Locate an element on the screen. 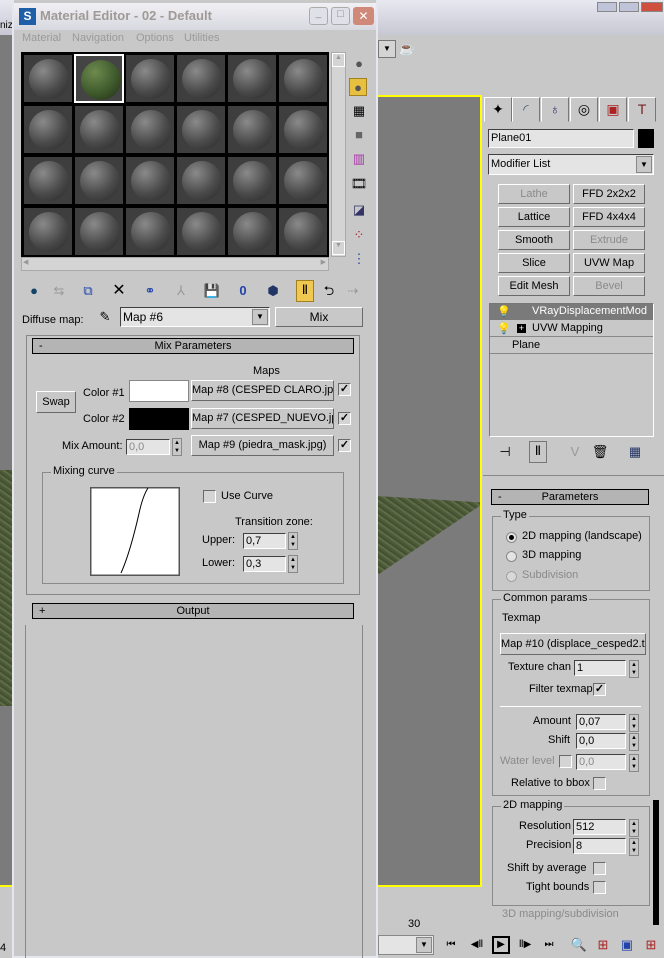 The image size is (664, 958). resolution-spinner: ▲ ▼ is located at coordinates (634, 828).